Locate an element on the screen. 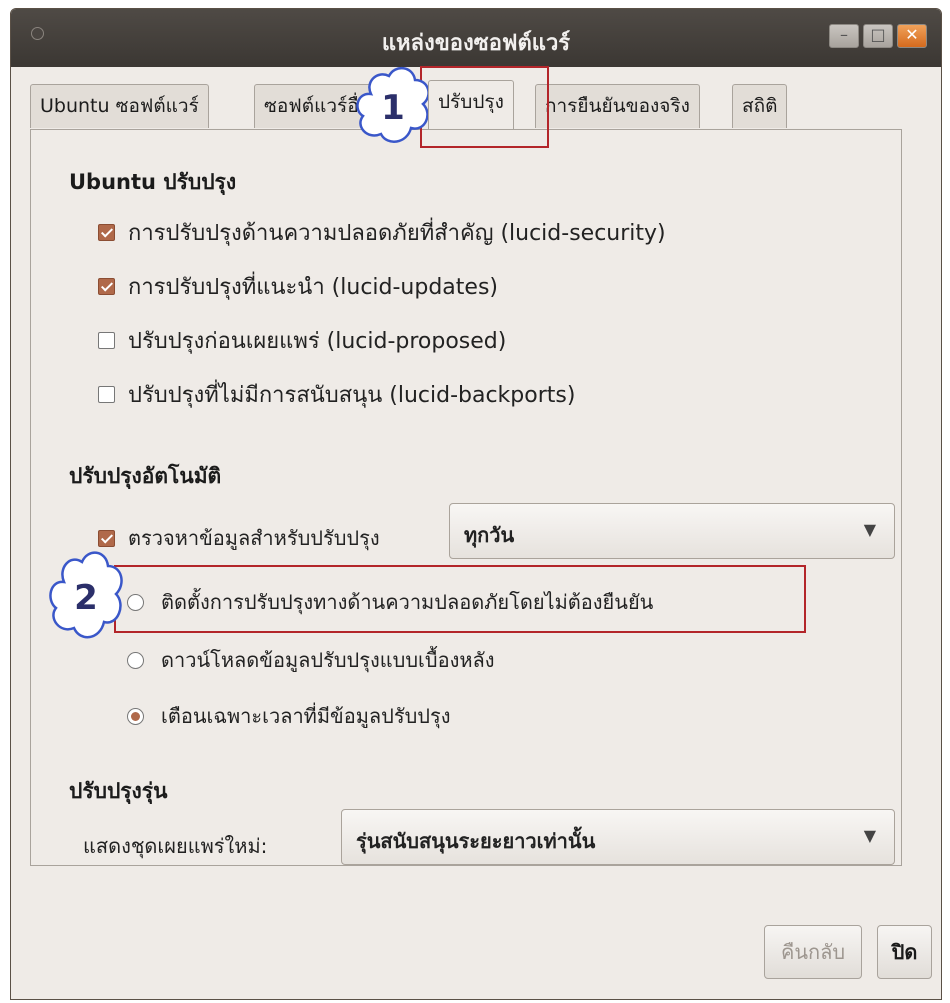 The height and width of the screenshot is (1003, 950). annotation-highlight-option is located at coordinates (460, 599).